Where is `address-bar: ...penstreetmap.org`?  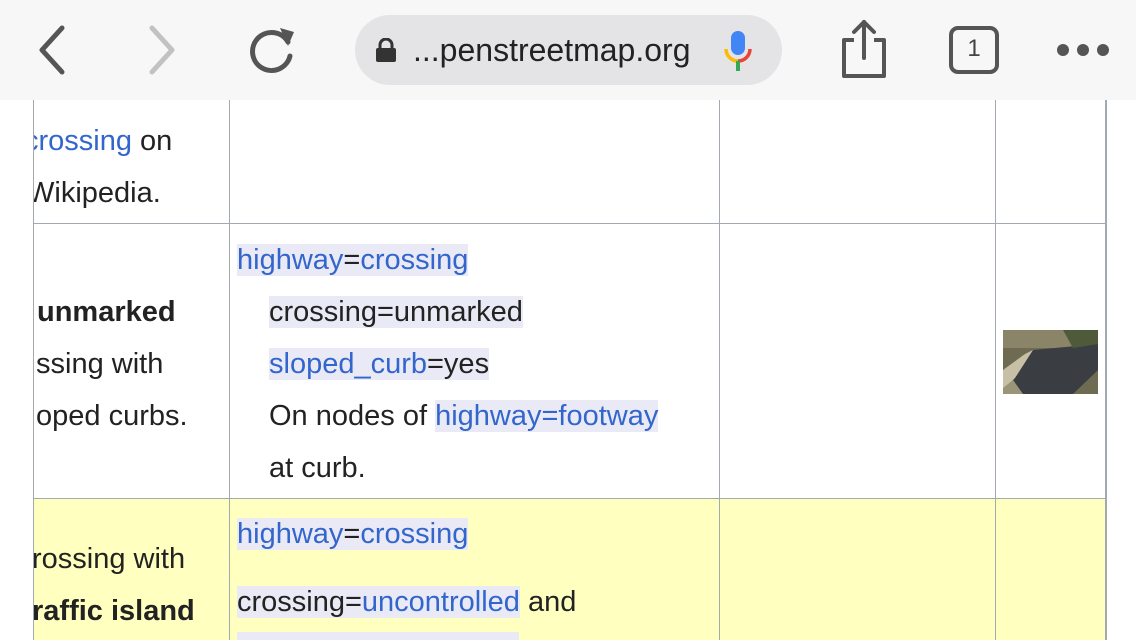 address-bar: ...penstreetmap.org is located at coordinates (568, 50).